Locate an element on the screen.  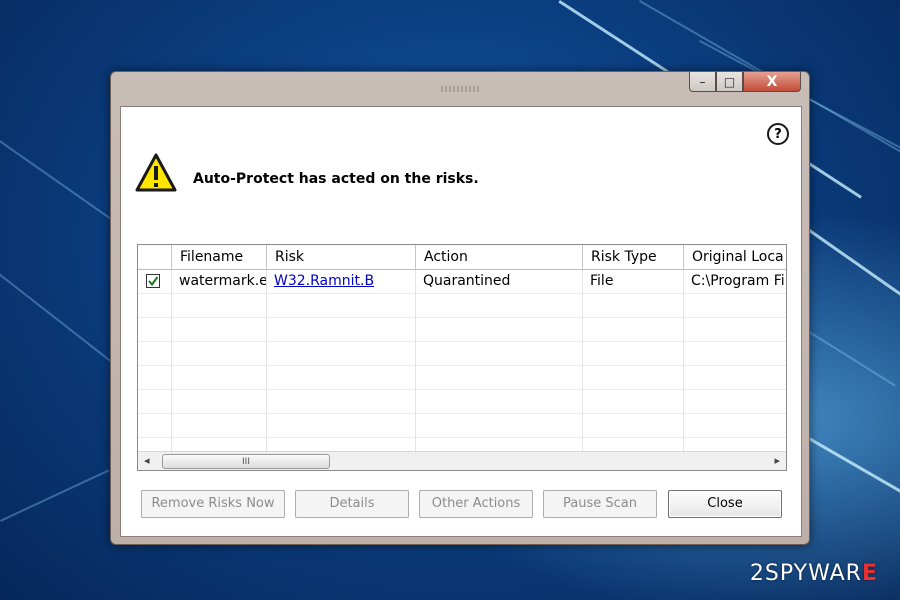
remove-risks-button: Remove Risks Now is located at coordinates (213, 504).